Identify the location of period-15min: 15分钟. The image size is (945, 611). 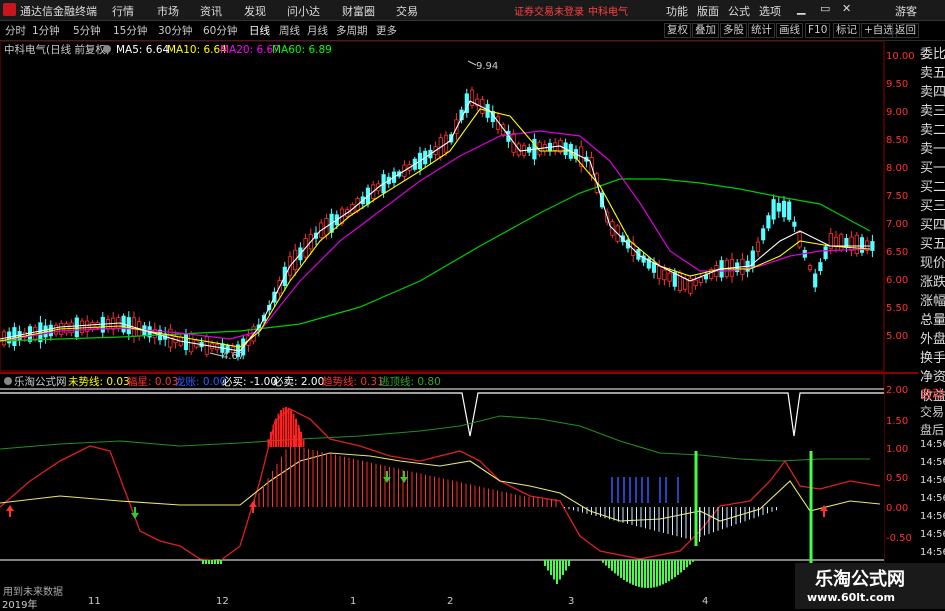
(130, 30).